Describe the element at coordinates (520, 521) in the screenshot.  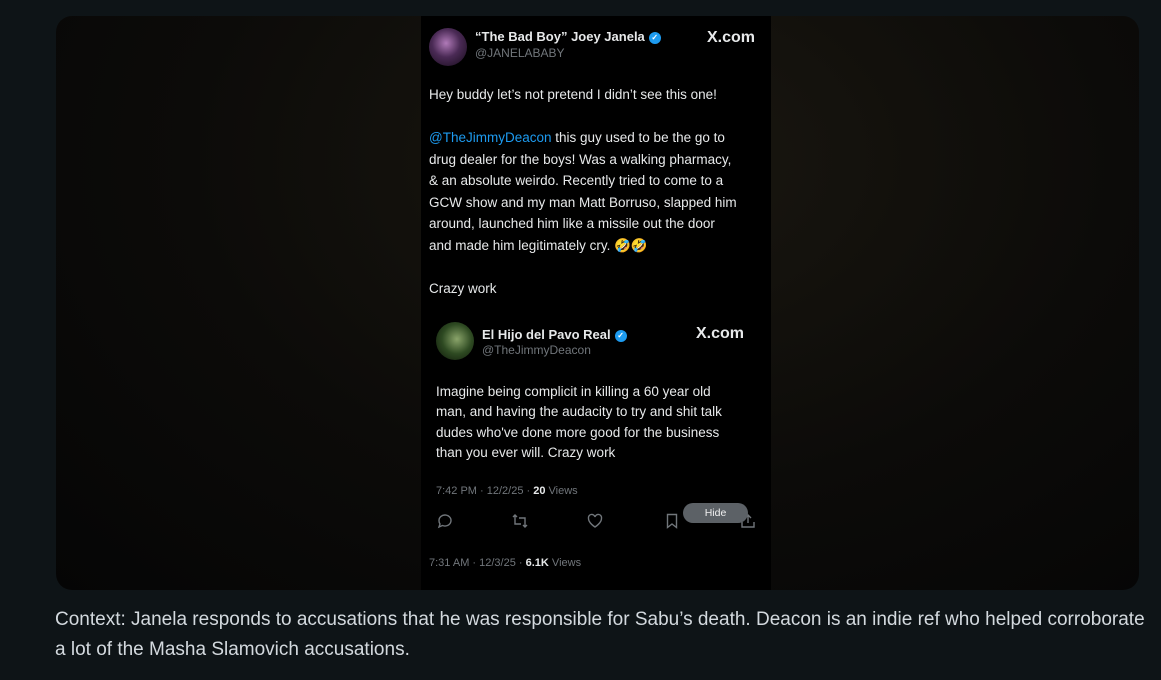
I see `retweet-icon` at that location.